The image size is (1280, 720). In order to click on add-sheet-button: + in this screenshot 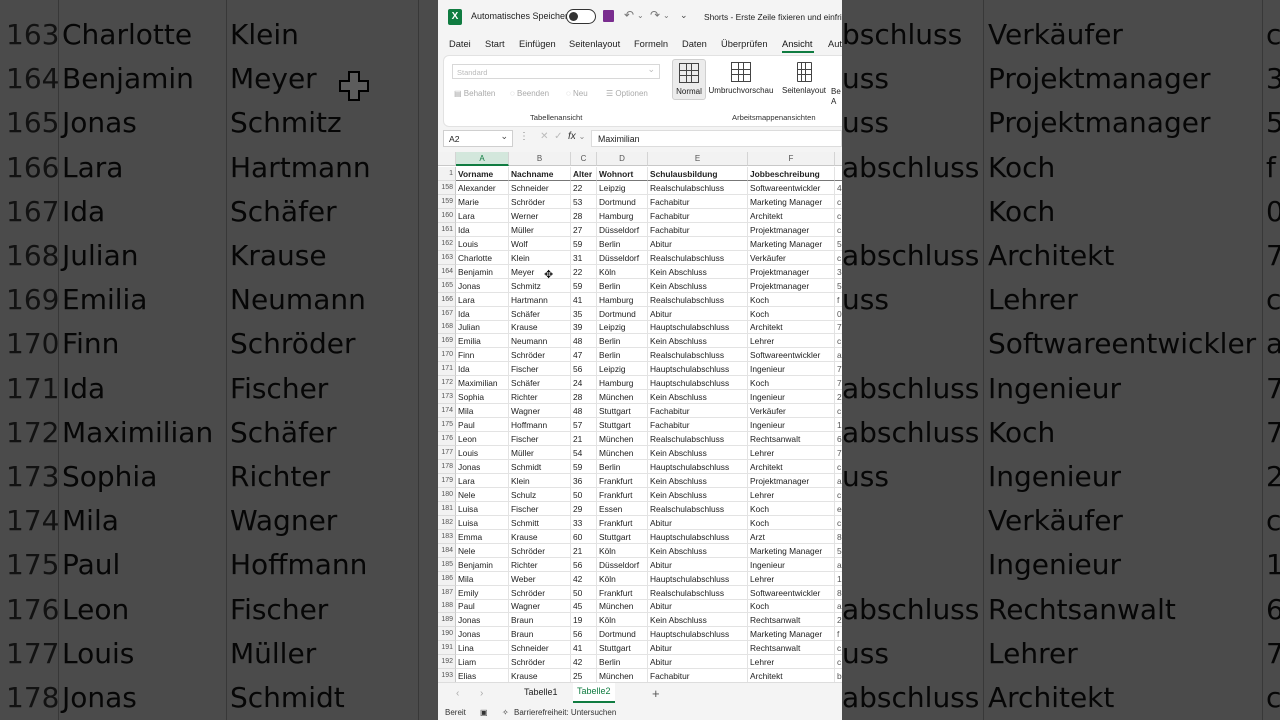, I will do `click(656, 693)`.